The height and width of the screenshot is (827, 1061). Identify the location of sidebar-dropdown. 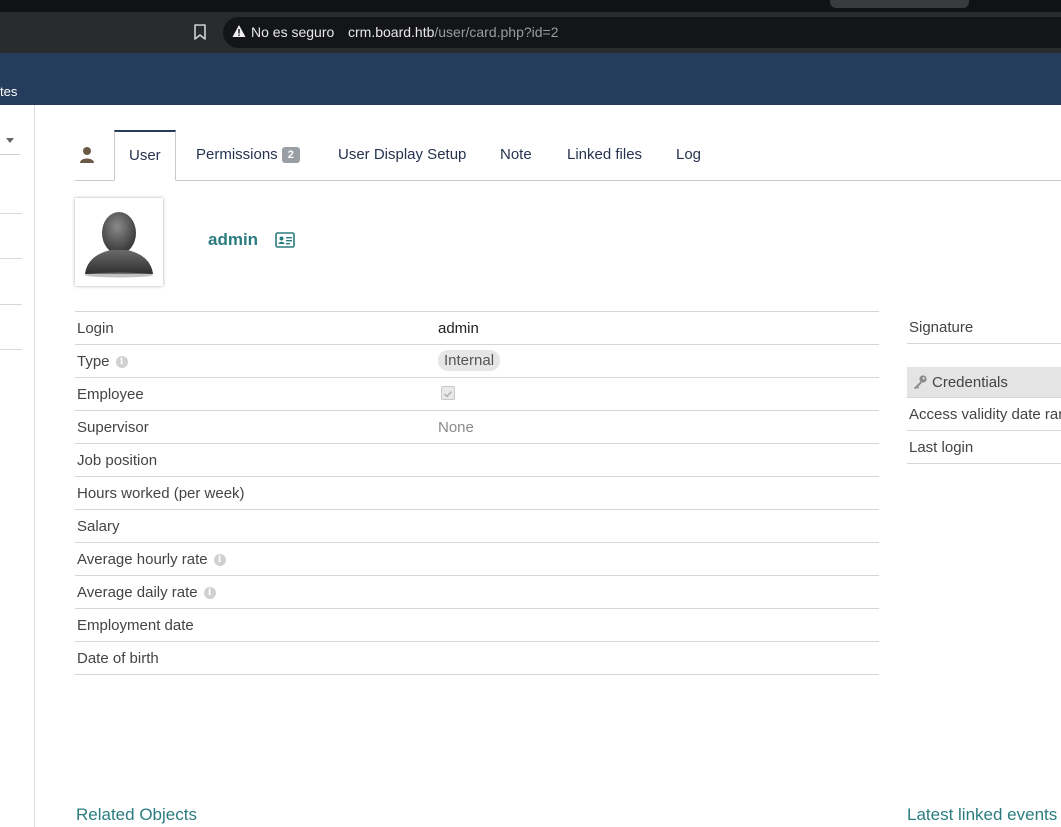
(10, 141).